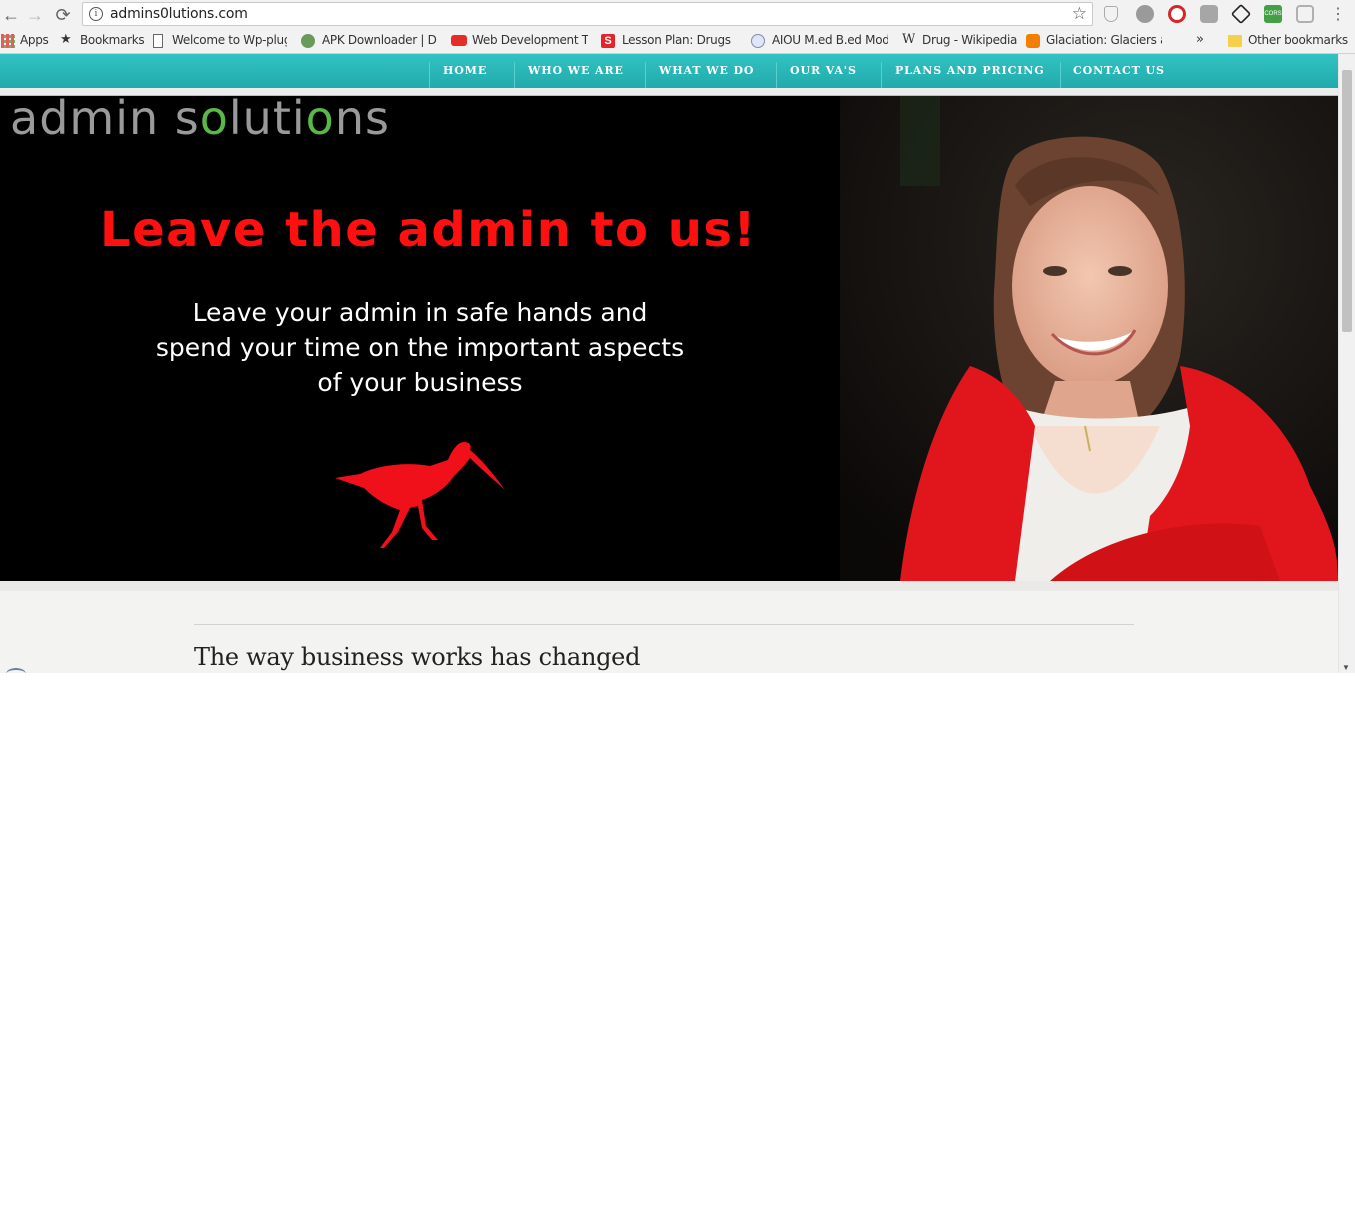 This screenshot has width=1355, height=1208. I want to click on section-divider, so click(664, 624).